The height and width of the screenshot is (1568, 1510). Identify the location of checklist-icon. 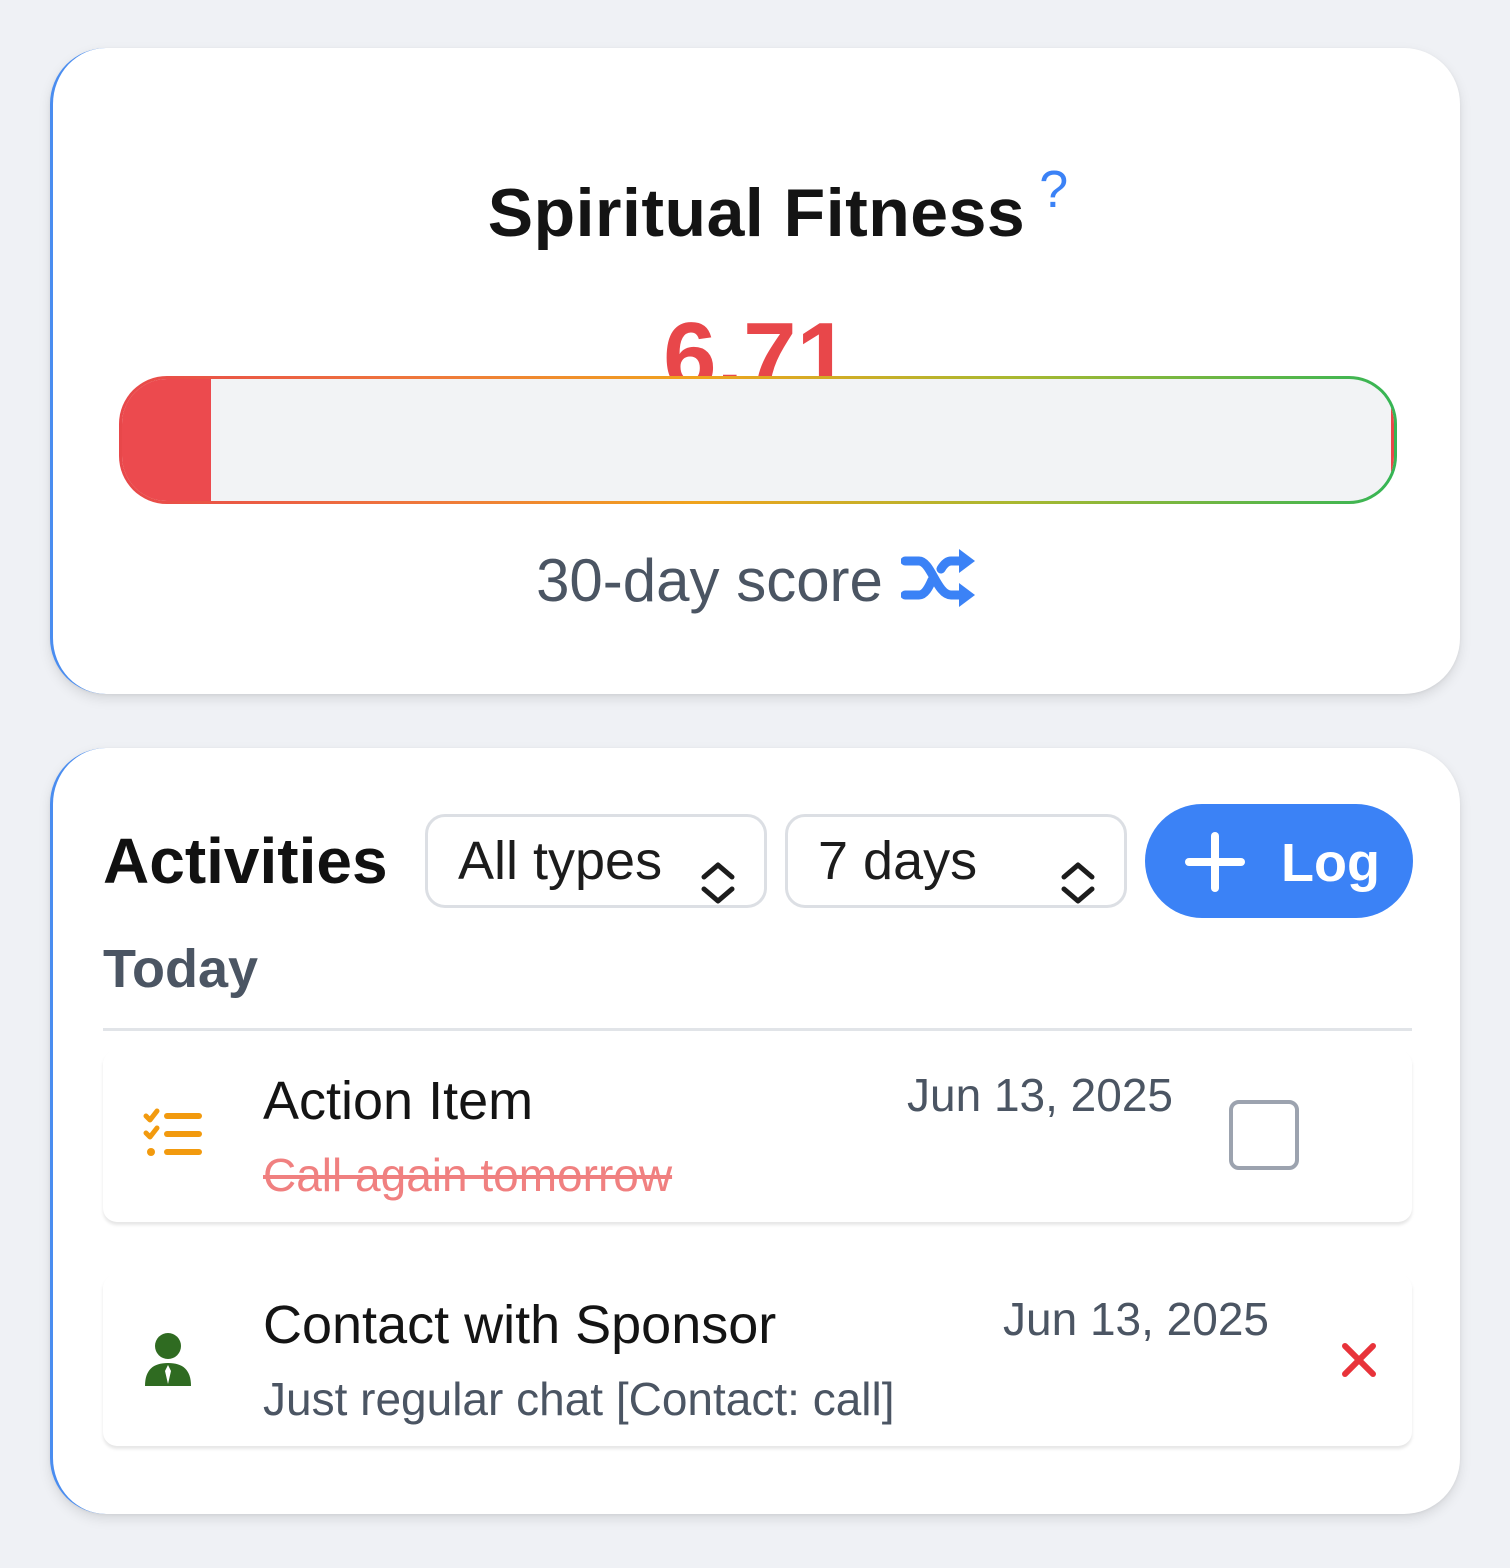
(173, 1136).